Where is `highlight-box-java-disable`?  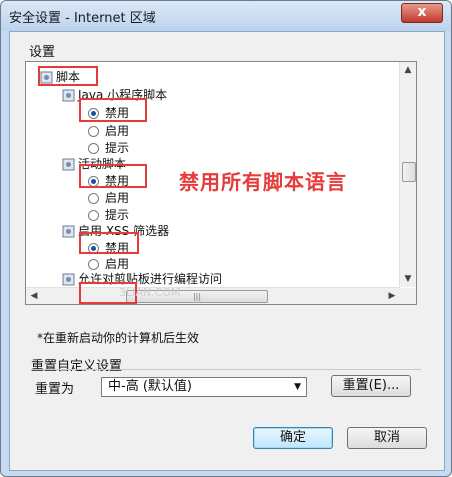
highlight-box-java-disable is located at coordinates (113, 110).